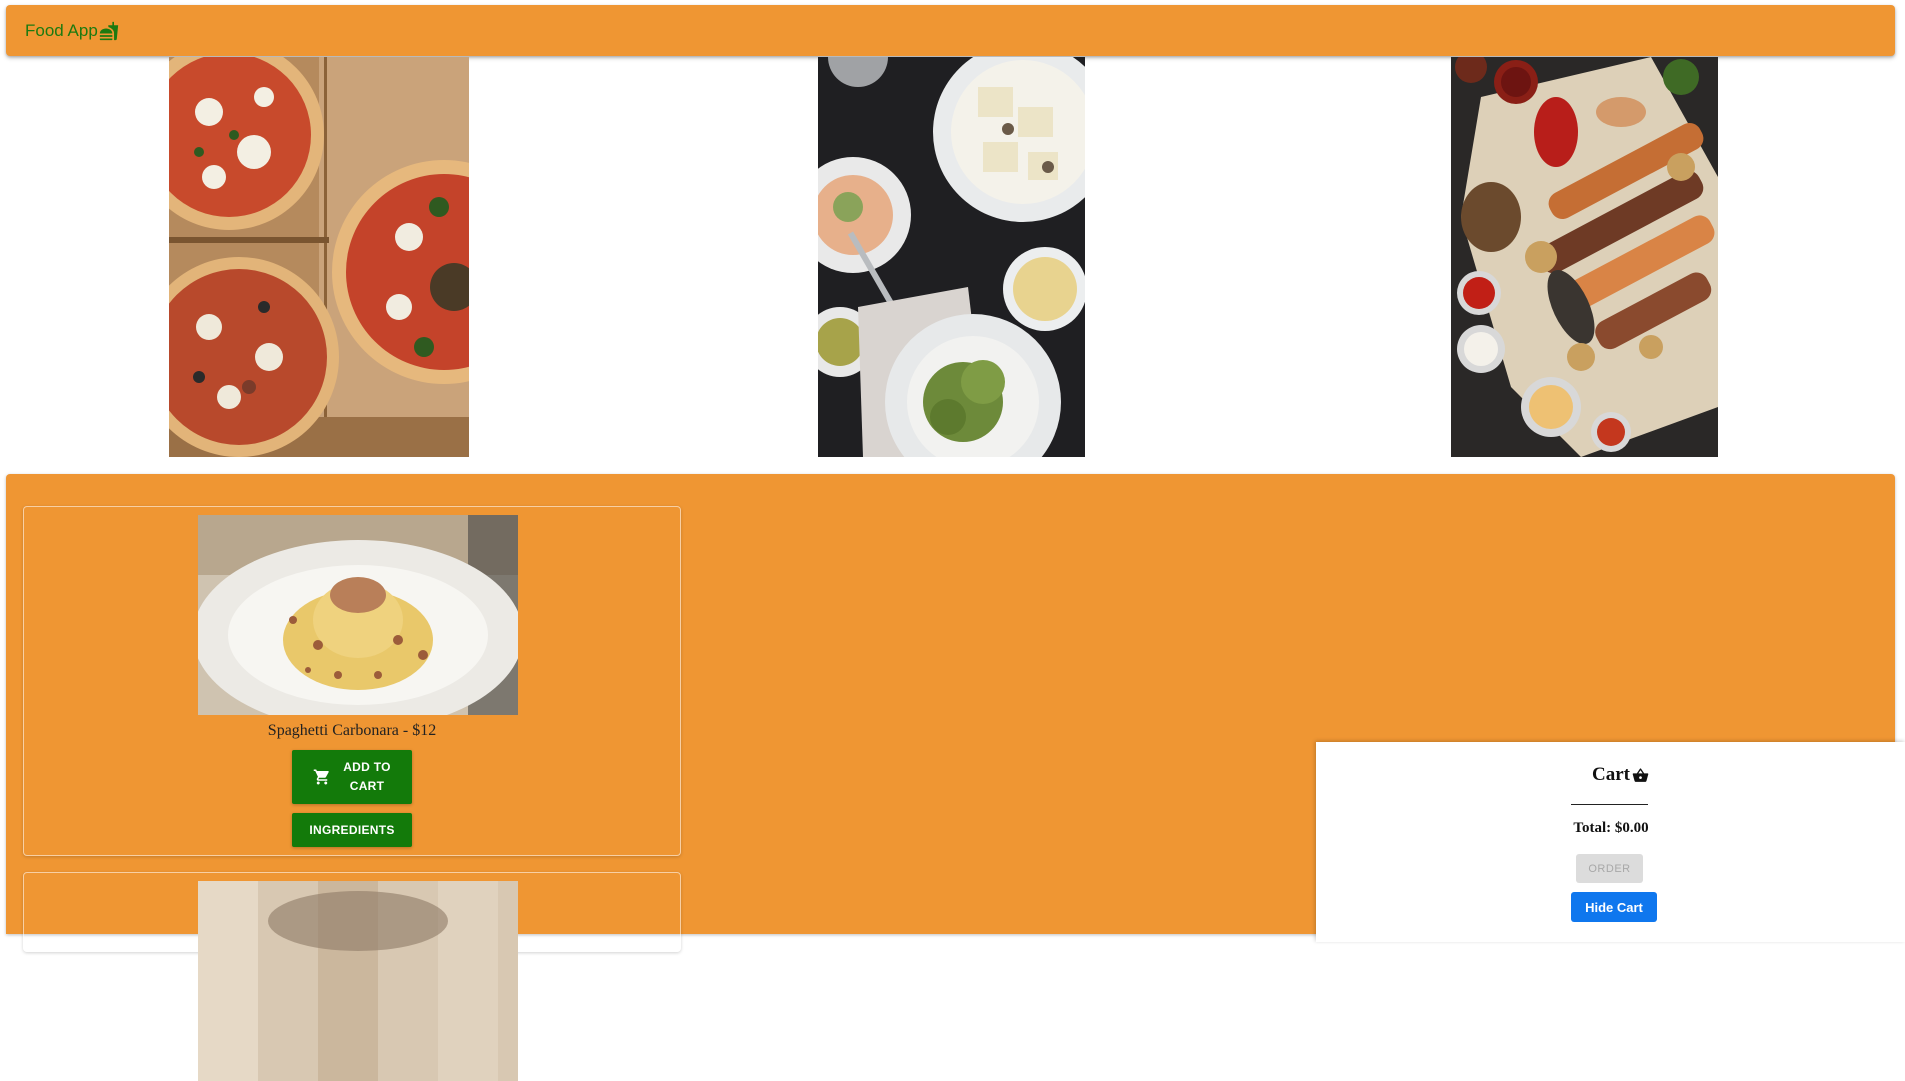 The height and width of the screenshot is (1081, 1905). Describe the element at coordinates (1640, 775) in the screenshot. I see `basket-icon` at that location.